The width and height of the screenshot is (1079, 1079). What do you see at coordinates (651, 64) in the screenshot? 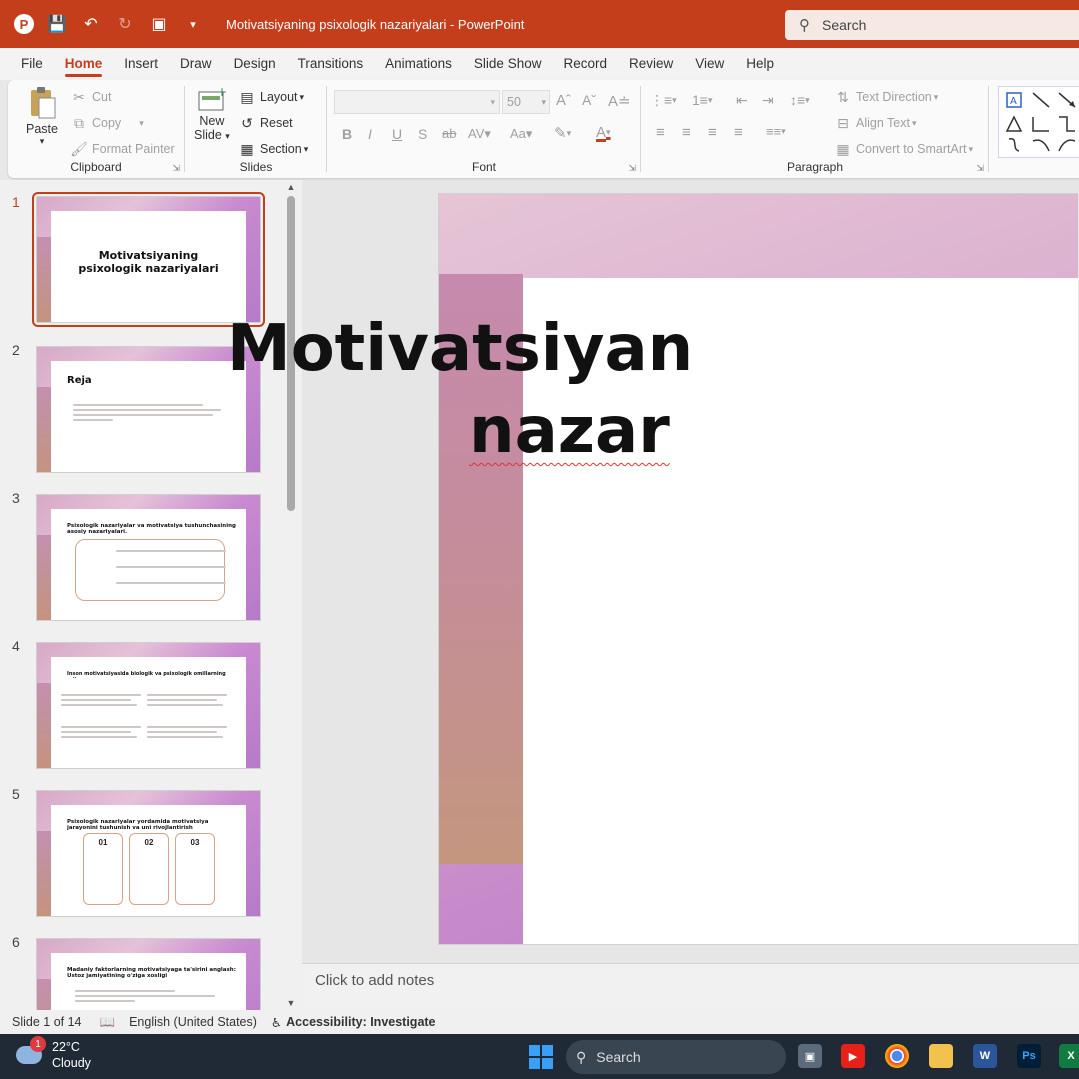
I see `tab-review: Review` at bounding box center [651, 64].